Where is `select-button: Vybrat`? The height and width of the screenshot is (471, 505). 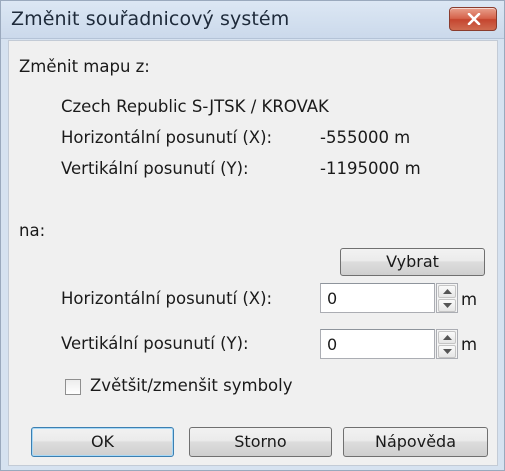 select-button: Vybrat is located at coordinates (412, 262).